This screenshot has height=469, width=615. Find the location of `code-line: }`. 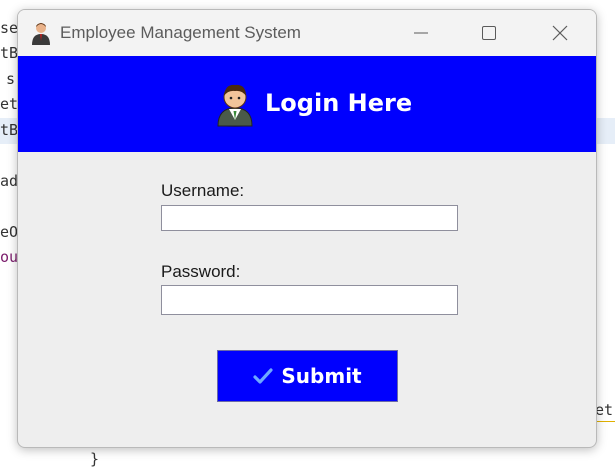

code-line: } is located at coordinates (95, 459).